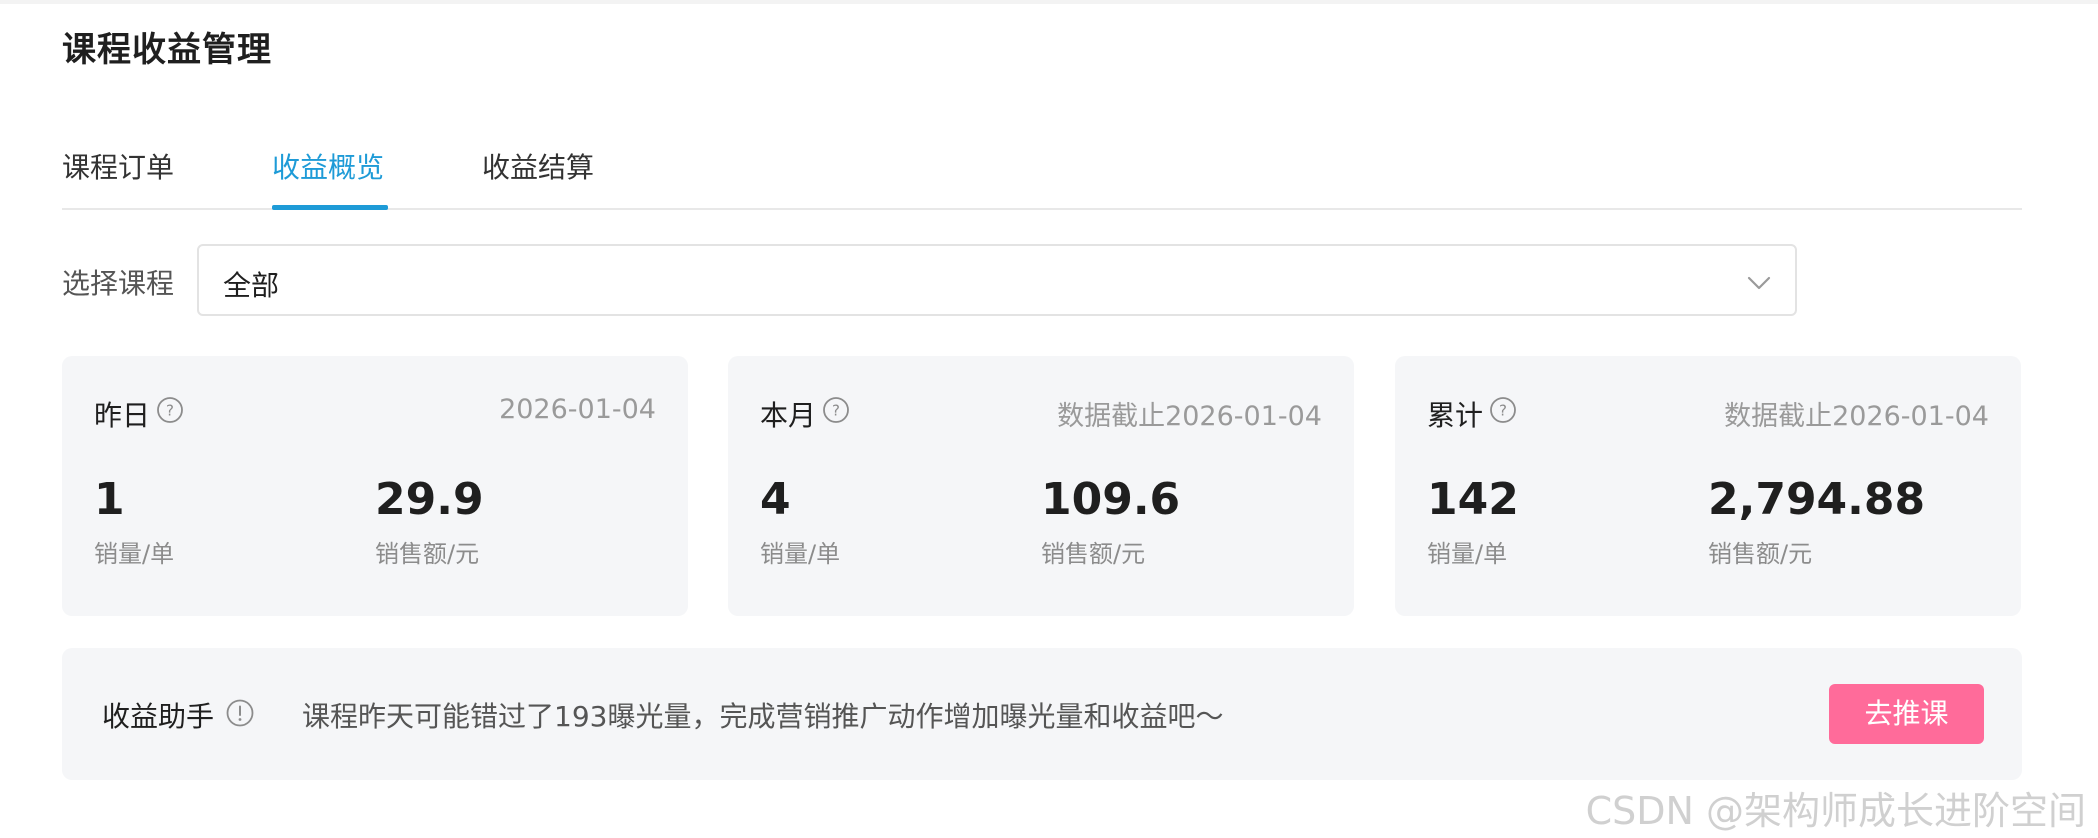  What do you see at coordinates (775, 499) in the screenshot?
I see `sales-count-value: 4` at bounding box center [775, 499].